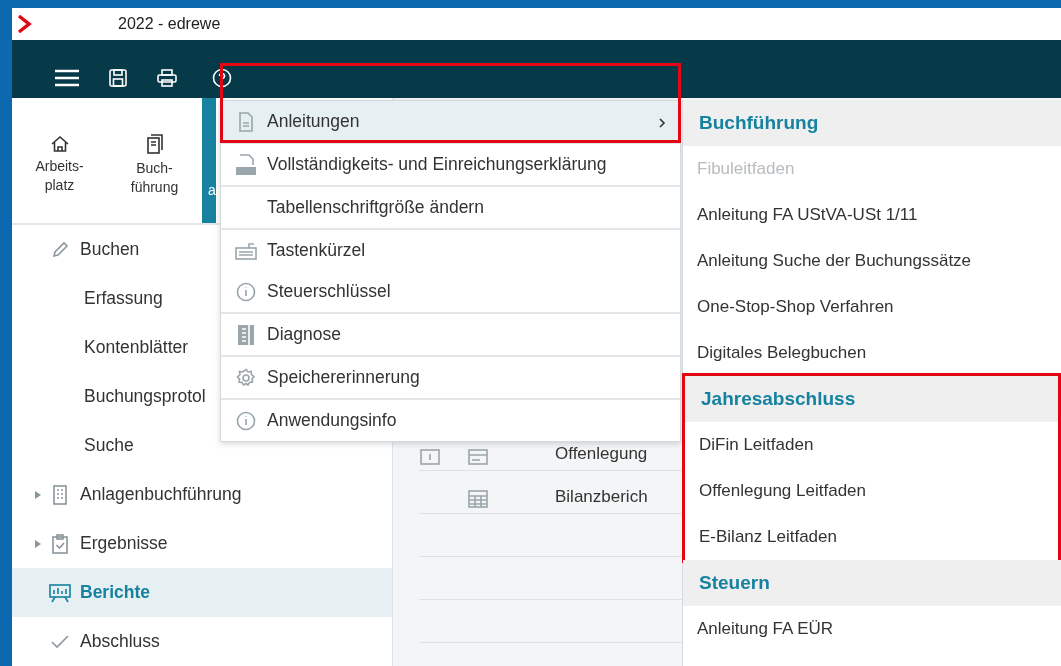 This screenshot has height=666, width=1061. Describe the element at coordinates (450, 420) in the screenshot. I see `menu-item: Anwendungsinfo` at that location.